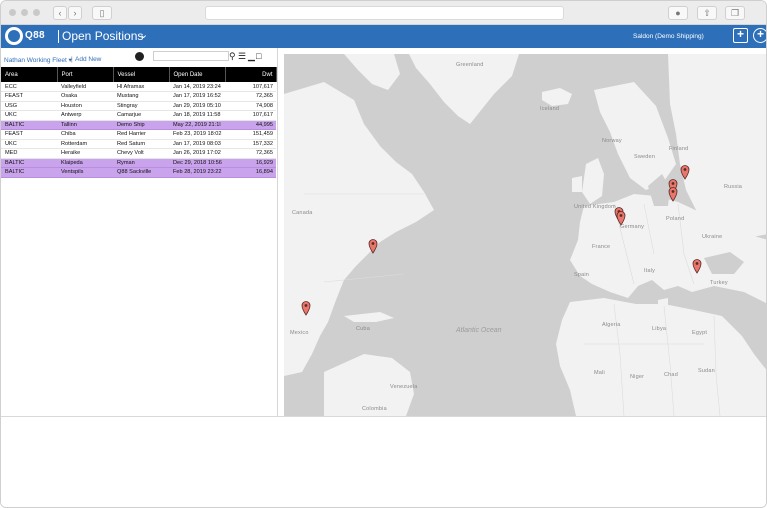 The image size is (767, 508). Describe the element at coordinates (250, 163) in the screenshot. I see `cell-dwt: 16,929` at that location.